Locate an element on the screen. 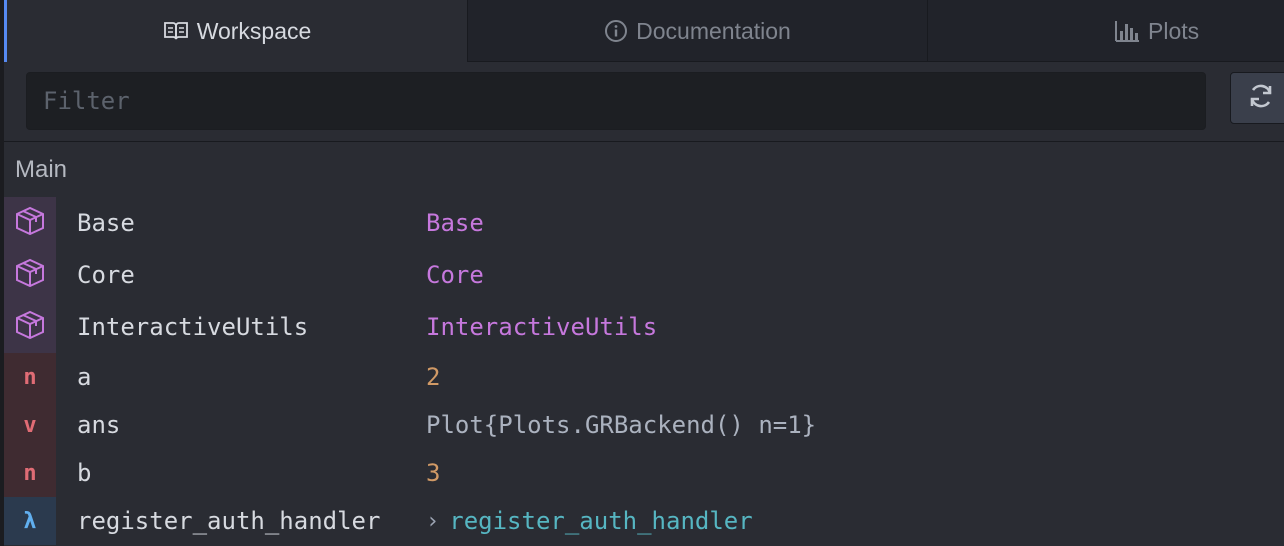 The image size is (1284, 546). variable-name: ans is located at coordinates (99, 425).